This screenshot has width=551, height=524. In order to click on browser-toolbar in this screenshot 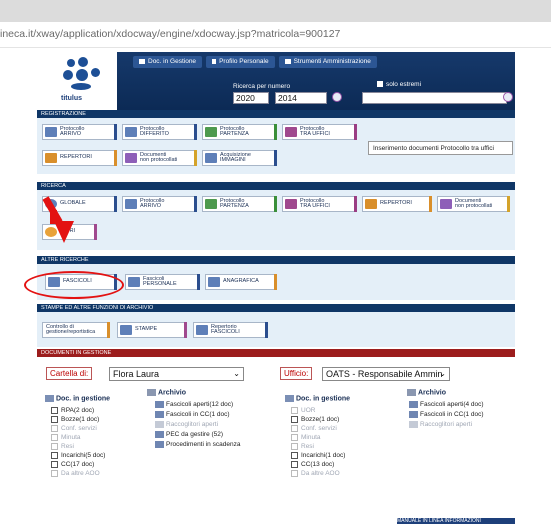, I will do `click(275, 11)`.